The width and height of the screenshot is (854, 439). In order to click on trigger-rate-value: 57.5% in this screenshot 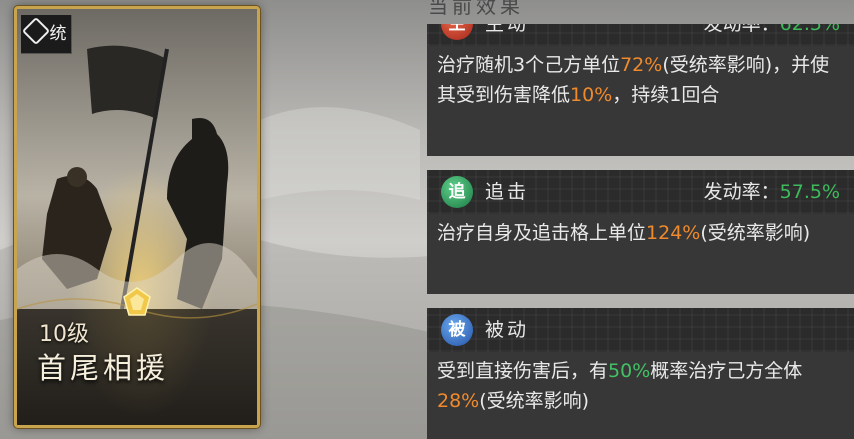, I will do `click(809, 192)`.